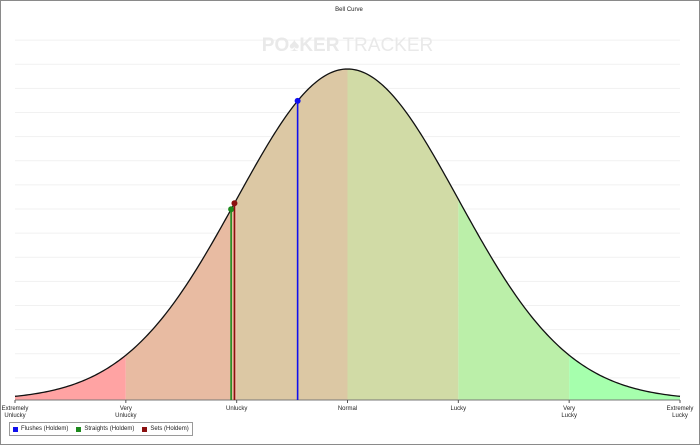  What do you see at coordinates (347, 45) in the screenshot?
I see `watermark-text: PO♠KER TRACKER` at bounding box center [347, 45].